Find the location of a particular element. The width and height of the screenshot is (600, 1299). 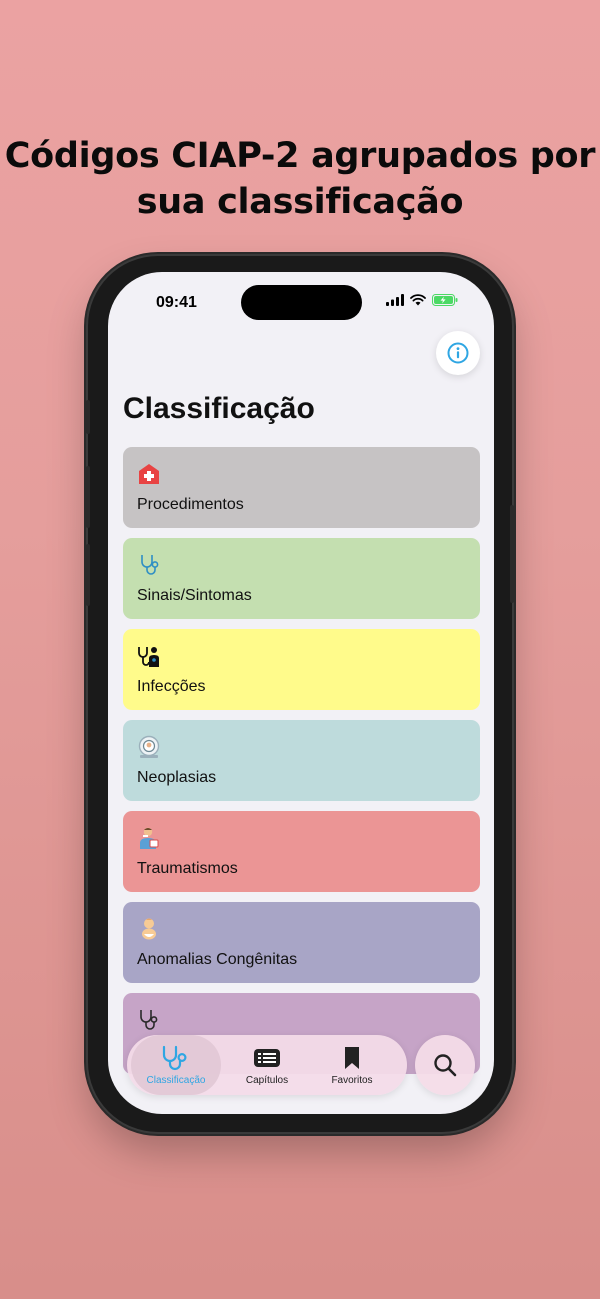

headline-line-2: sua classificação is located at coordinates (300, 202).